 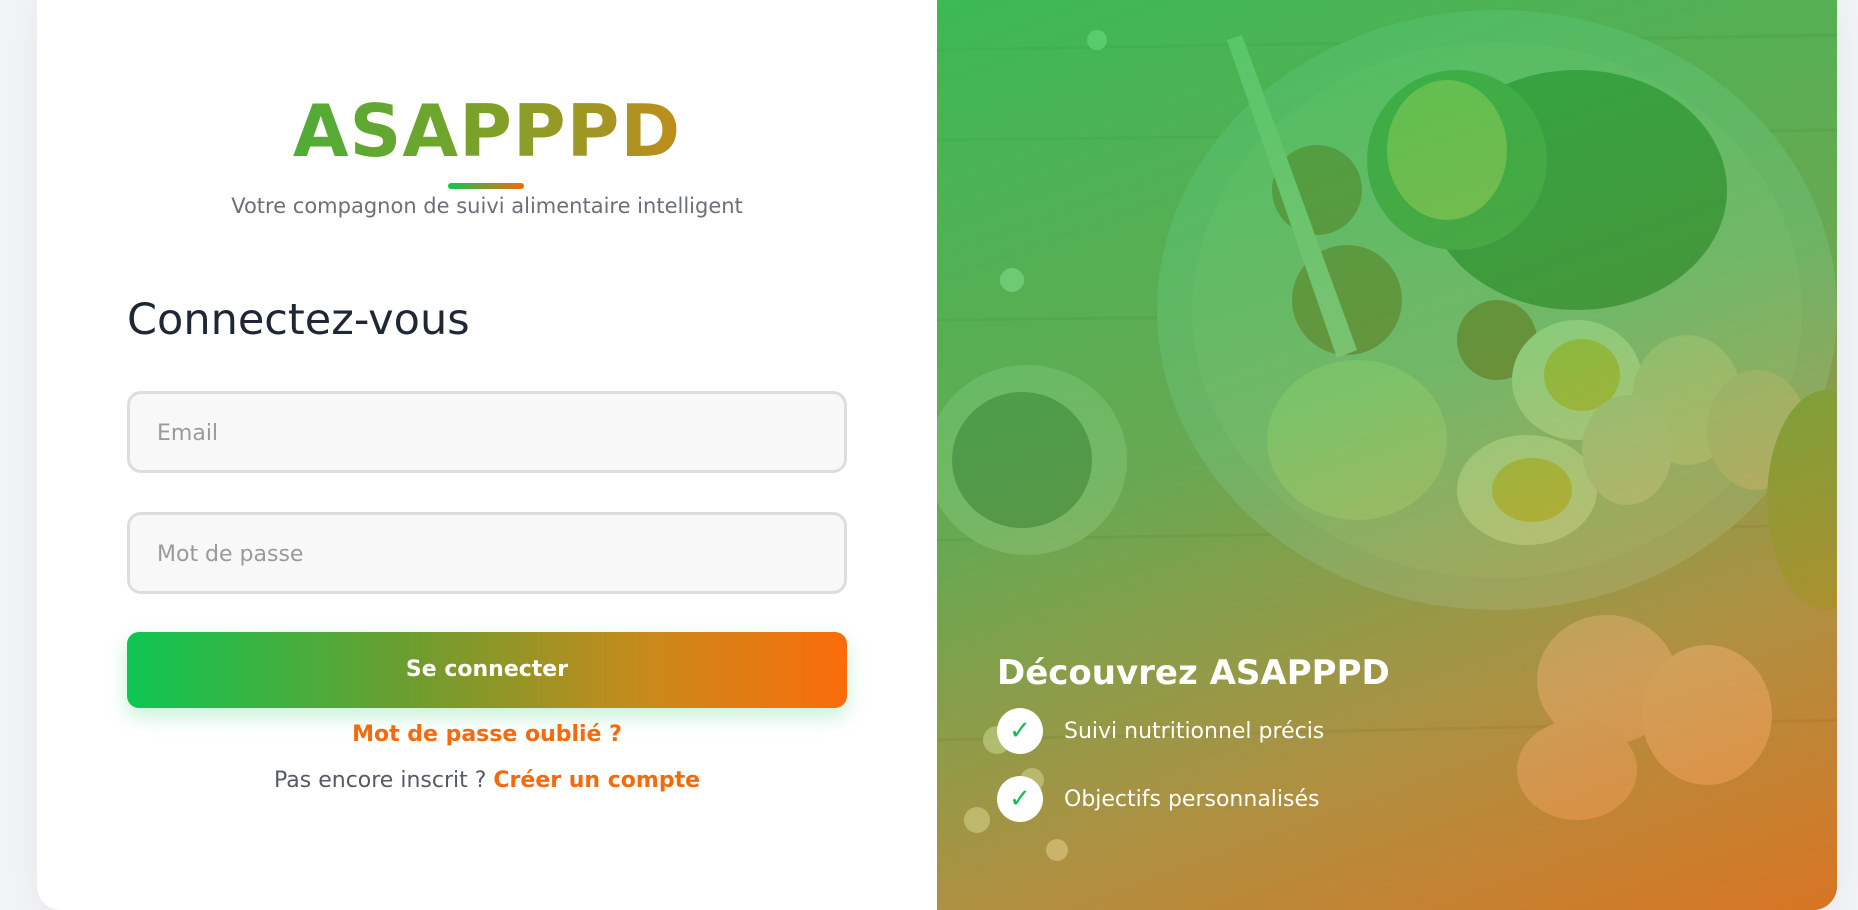 I want to click on login-button: Se connecter, so click(x=487, y=670).